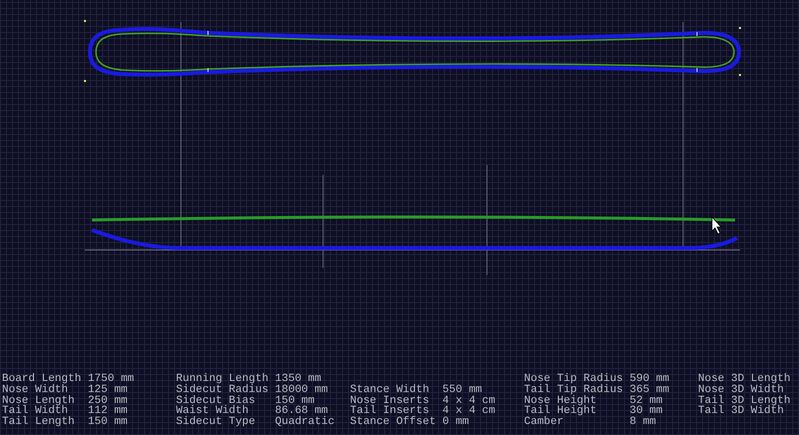 This screenshot has height=435, width=799. What do you see at coordinates (647, 401) in the screenshot?
I see `parameter-value: 52 mm` at bounding box center [647, 401].